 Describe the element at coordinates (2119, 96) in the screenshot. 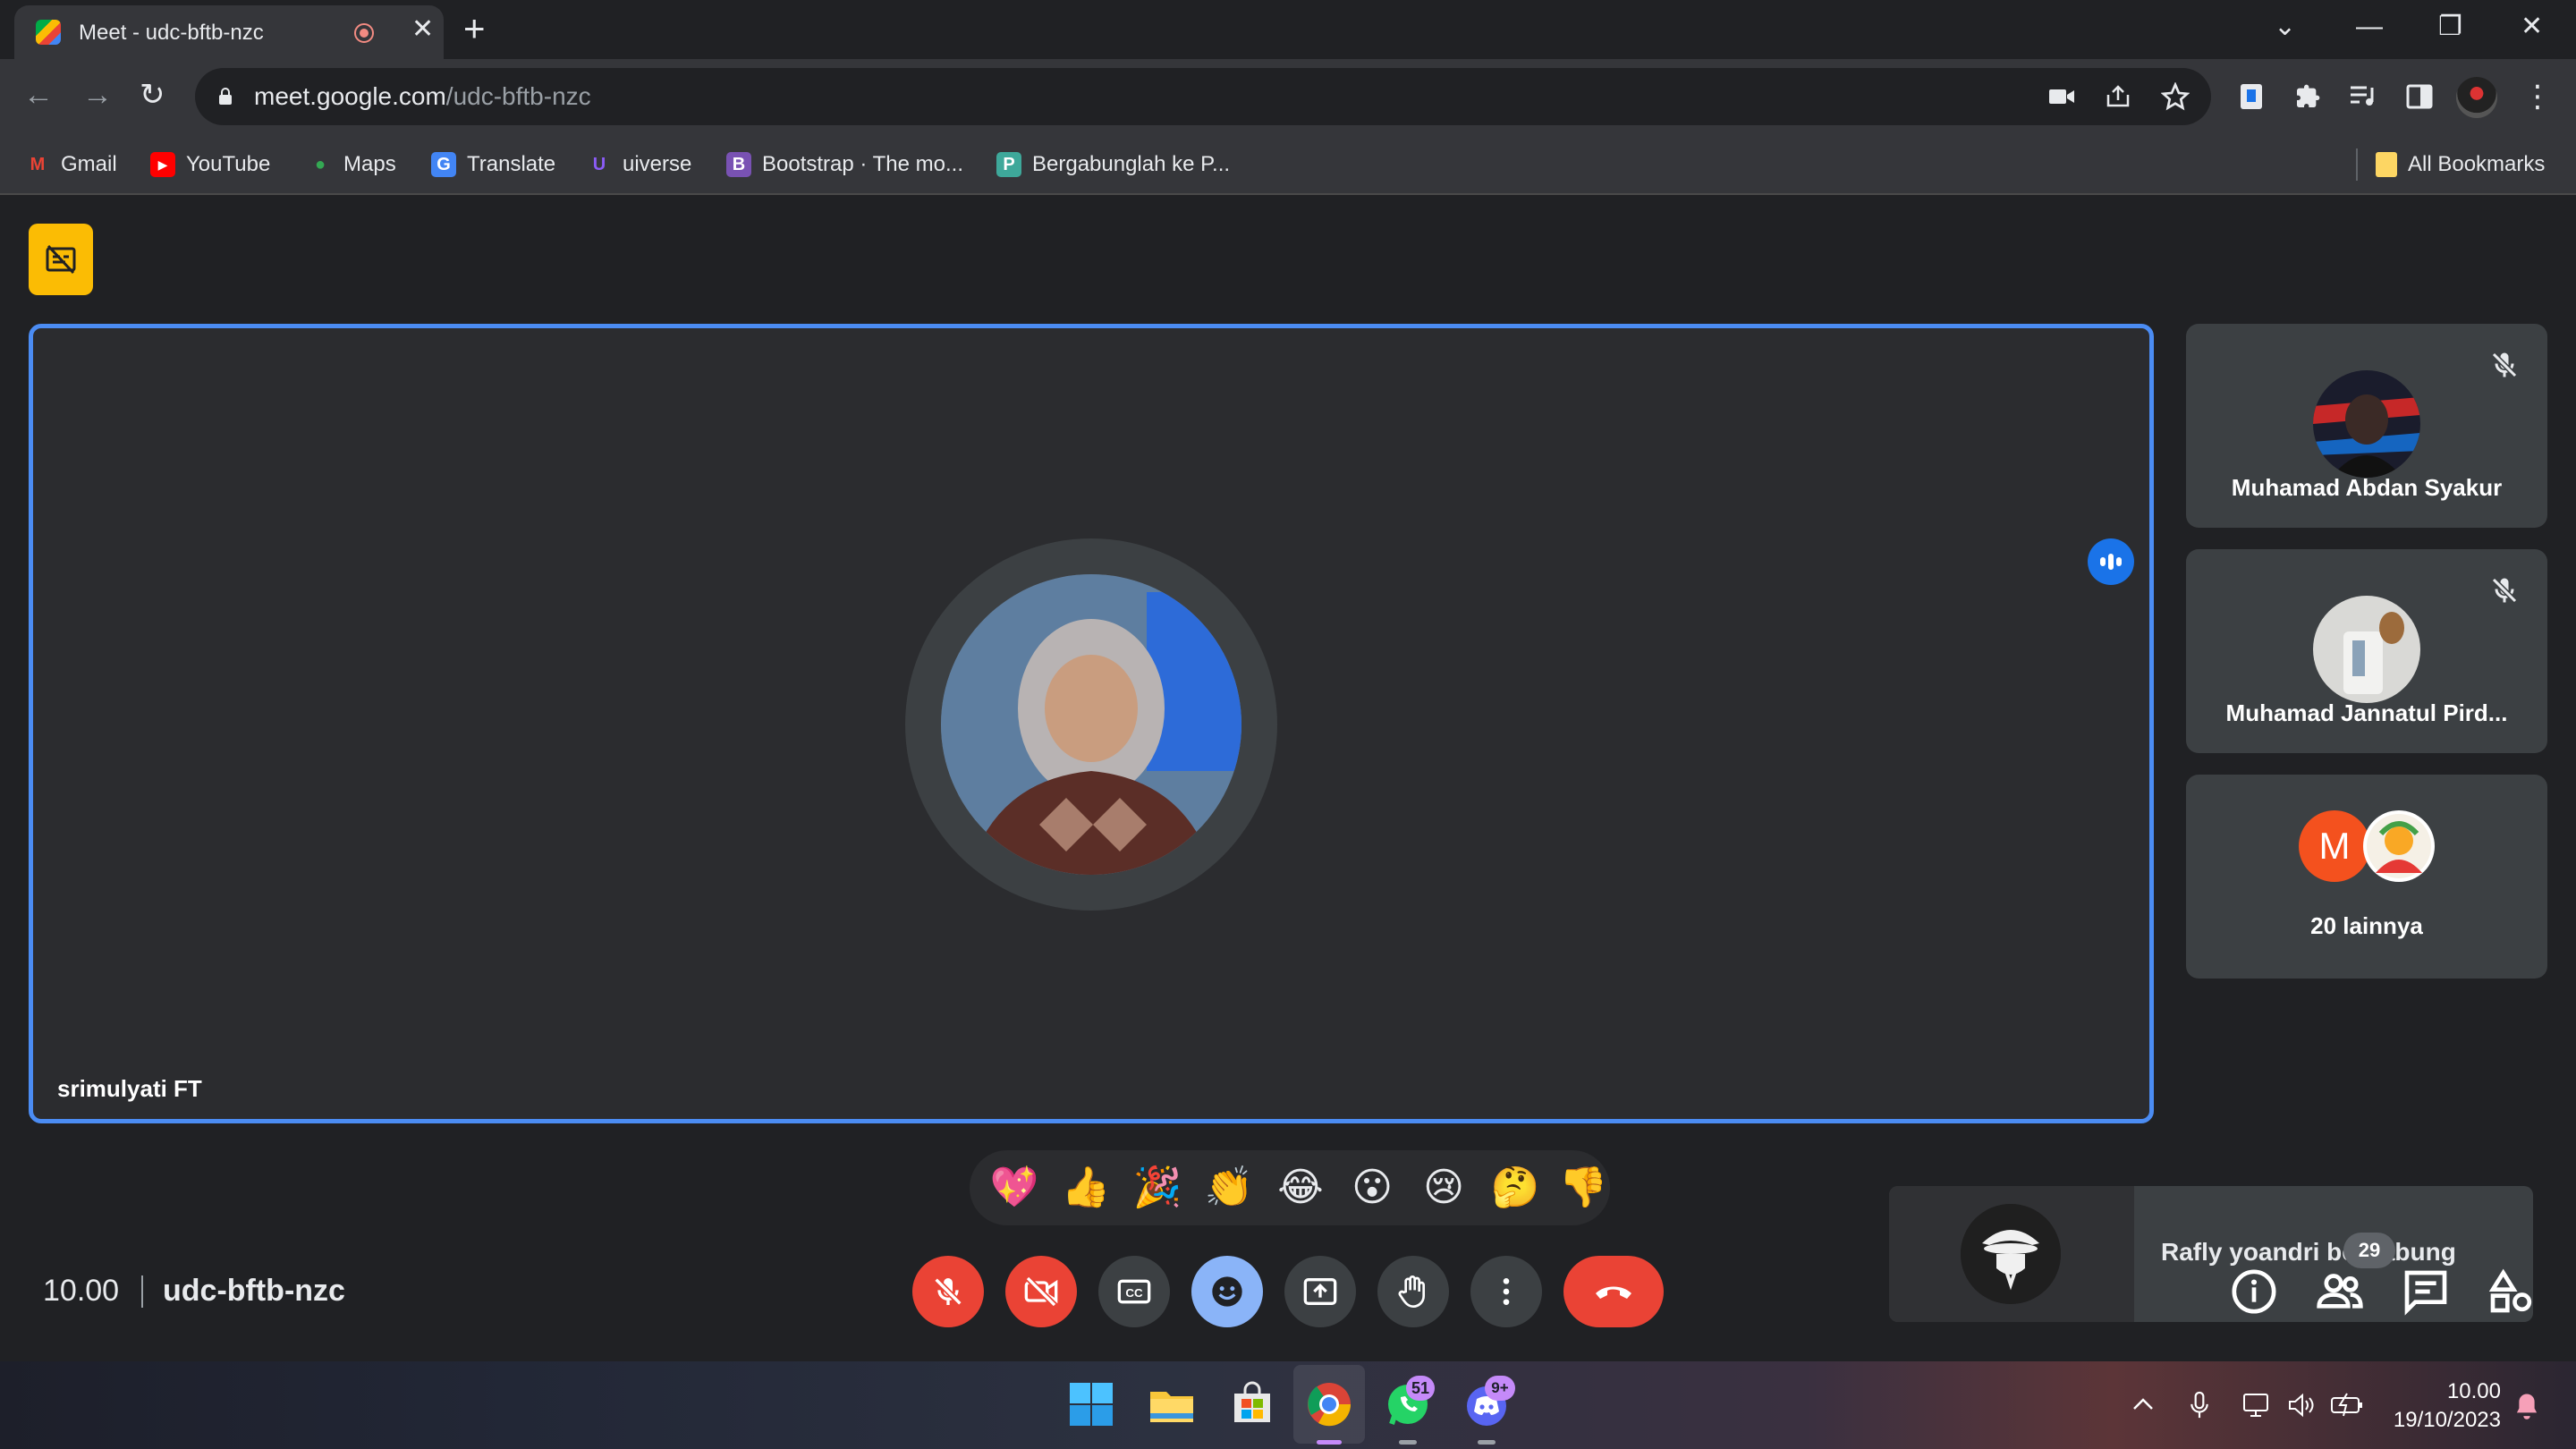

I see `share-icon` at that location.